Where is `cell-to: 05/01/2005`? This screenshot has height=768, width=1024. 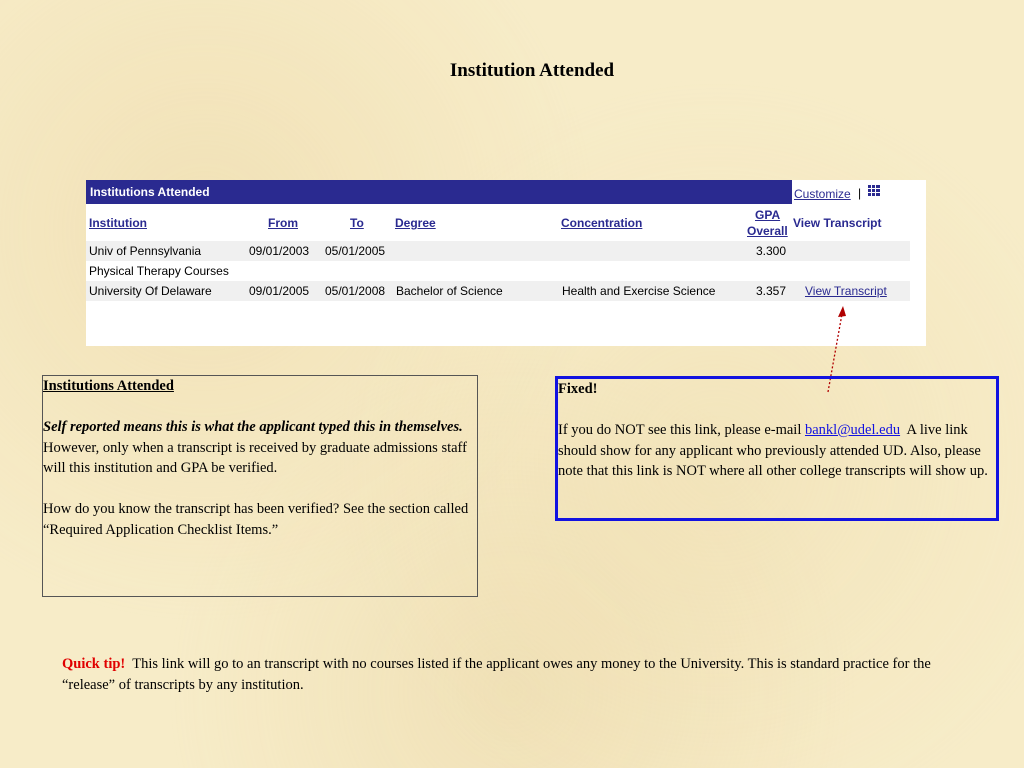
cell-to: 05/01/2005 is located at coordinates (355, 251).